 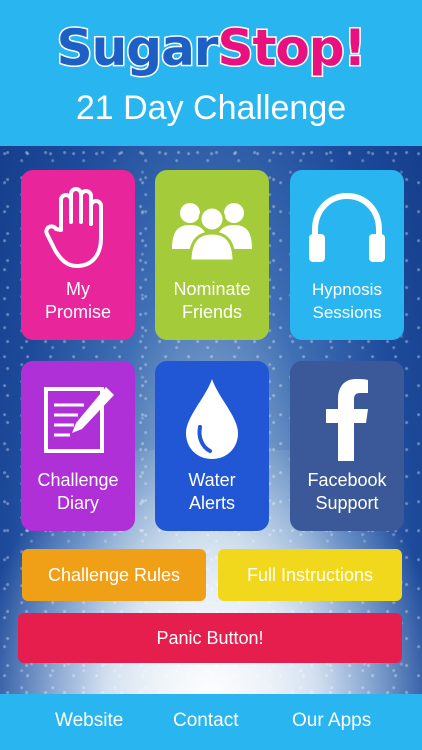 I want to click on challenge-rules-button: Challenge Rules, so click(x=114, y=575).